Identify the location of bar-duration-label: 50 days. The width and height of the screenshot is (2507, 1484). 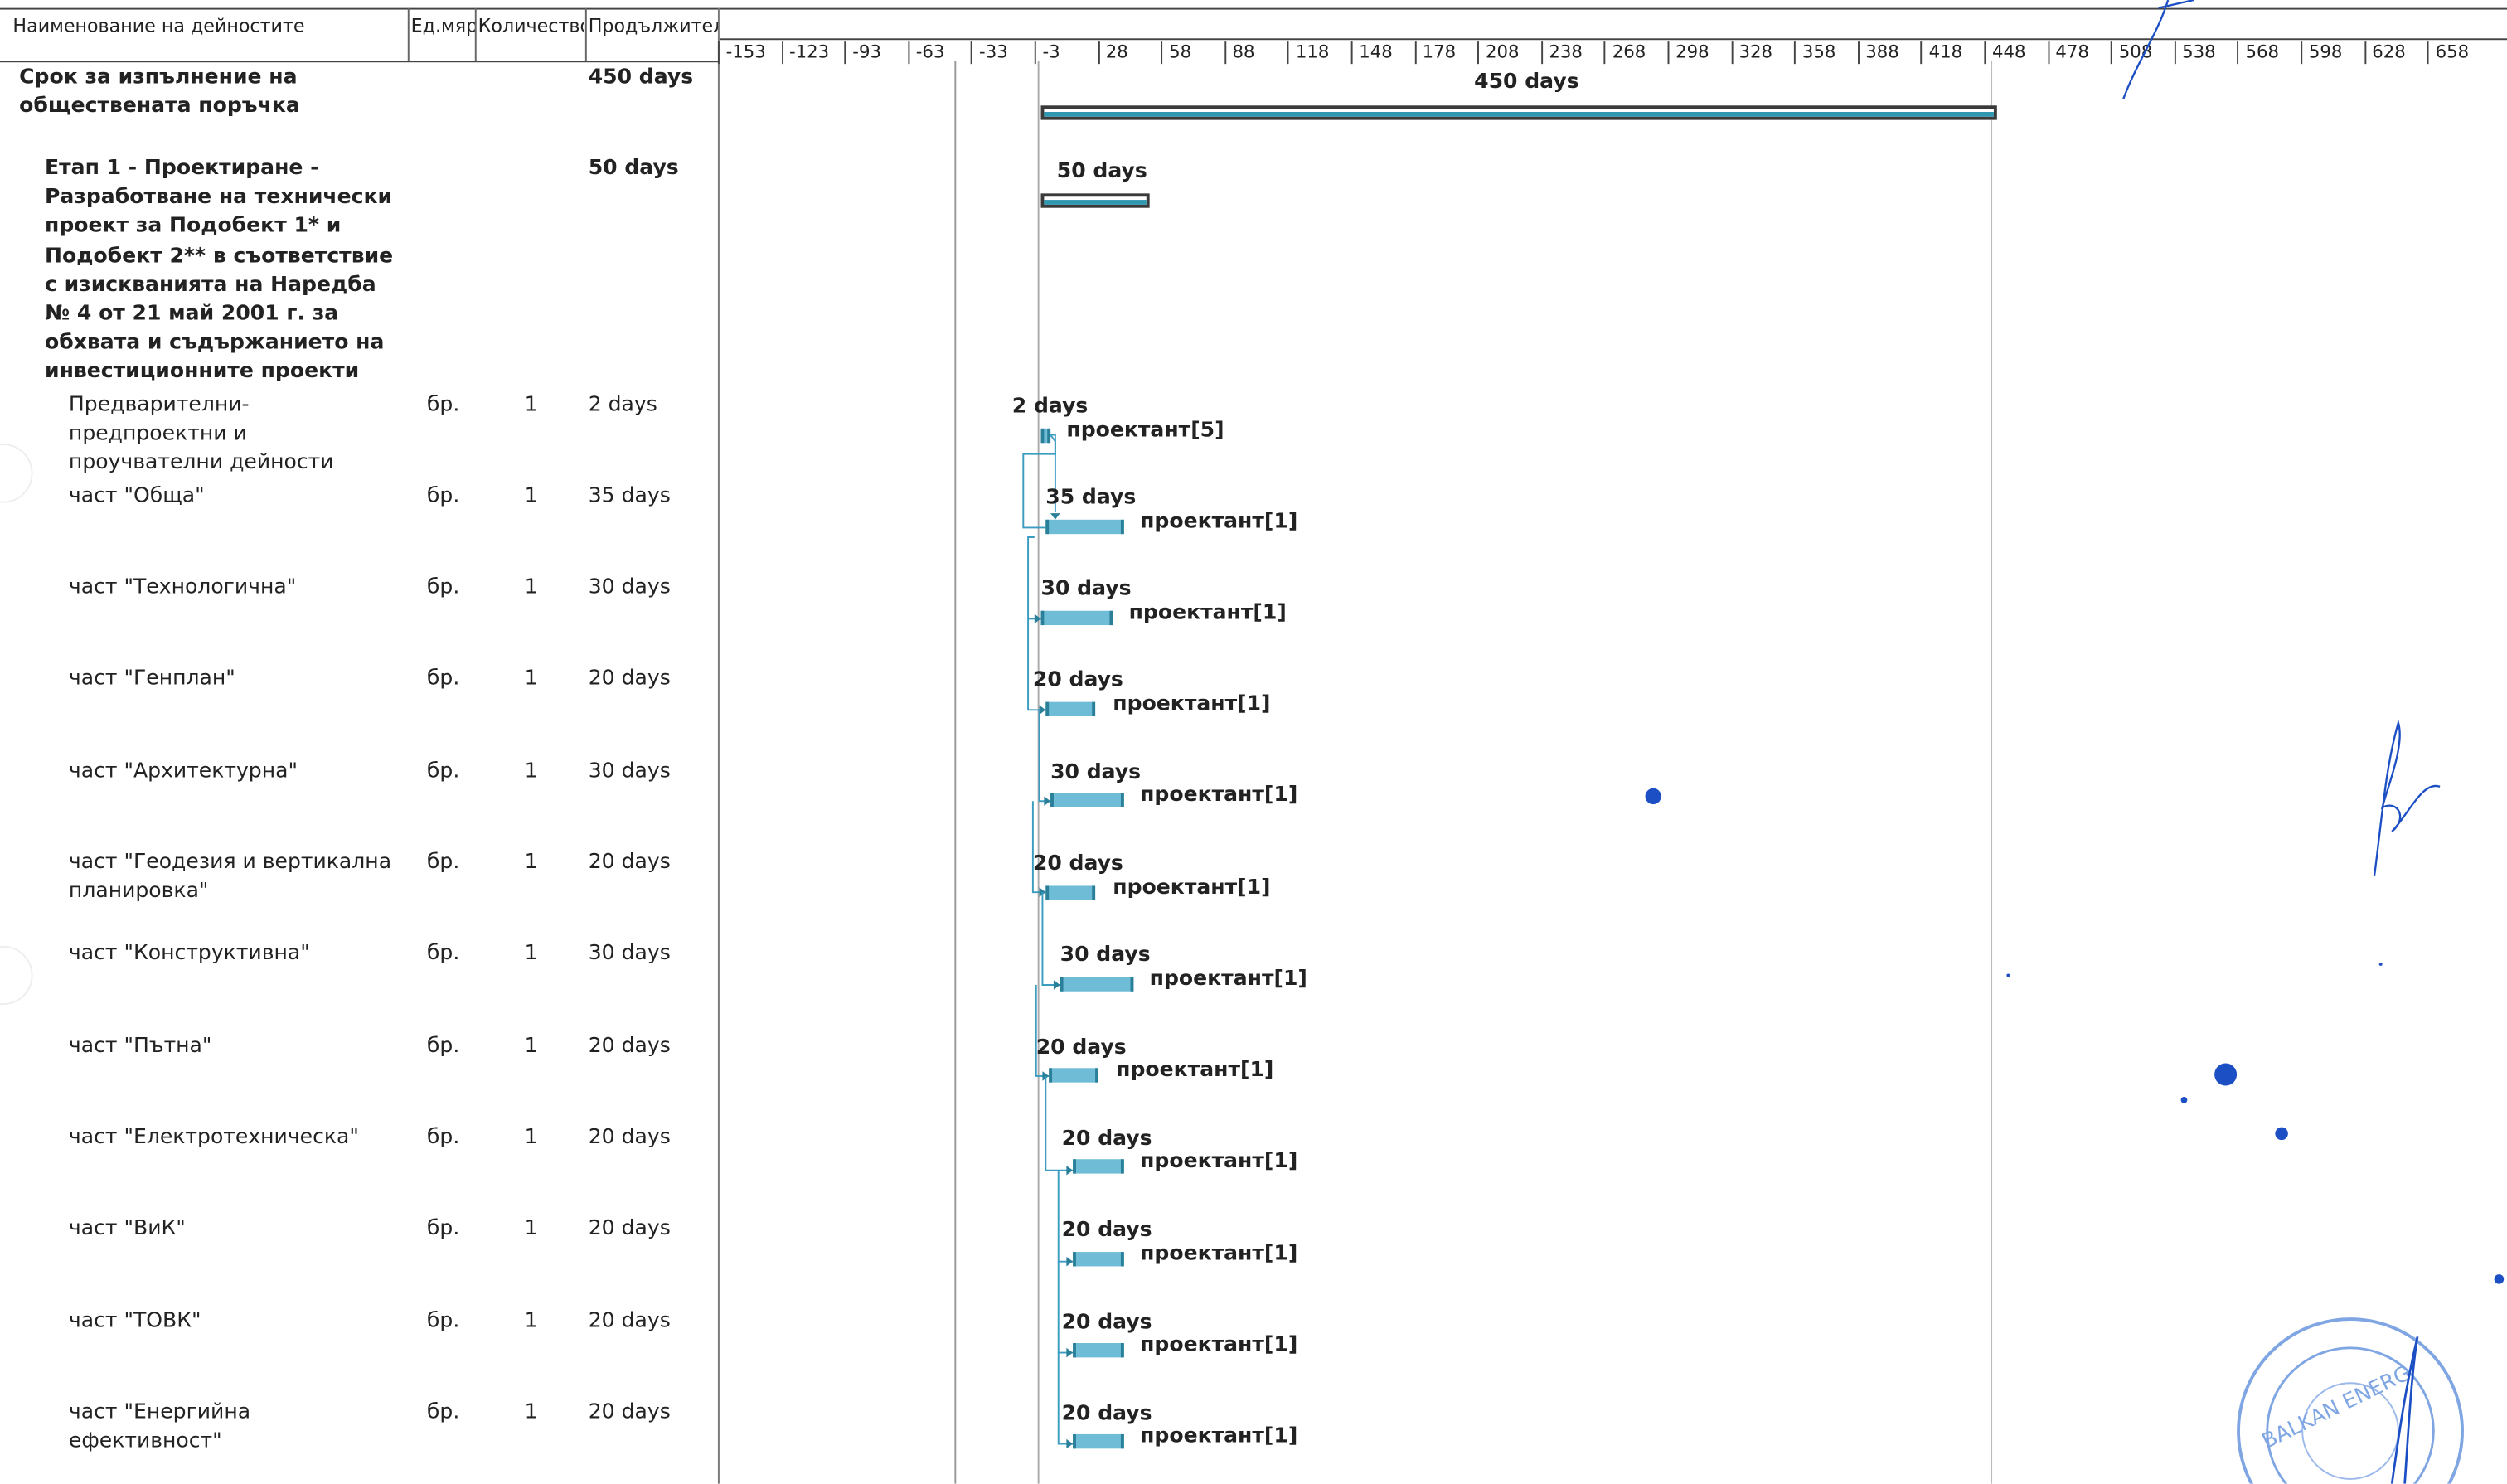
(1101, 171).